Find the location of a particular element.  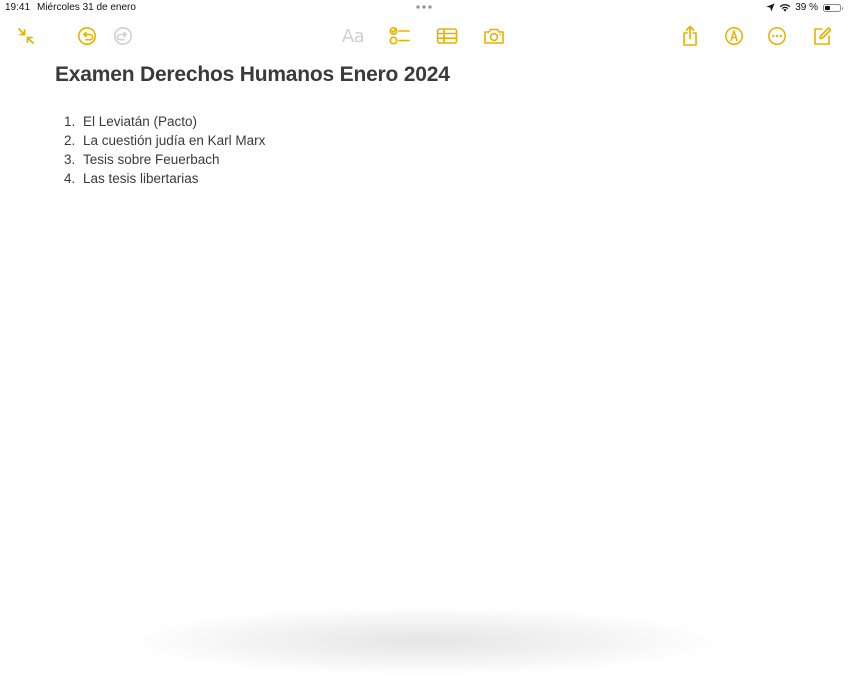

markup-icon is located at coordinates (734, 36).